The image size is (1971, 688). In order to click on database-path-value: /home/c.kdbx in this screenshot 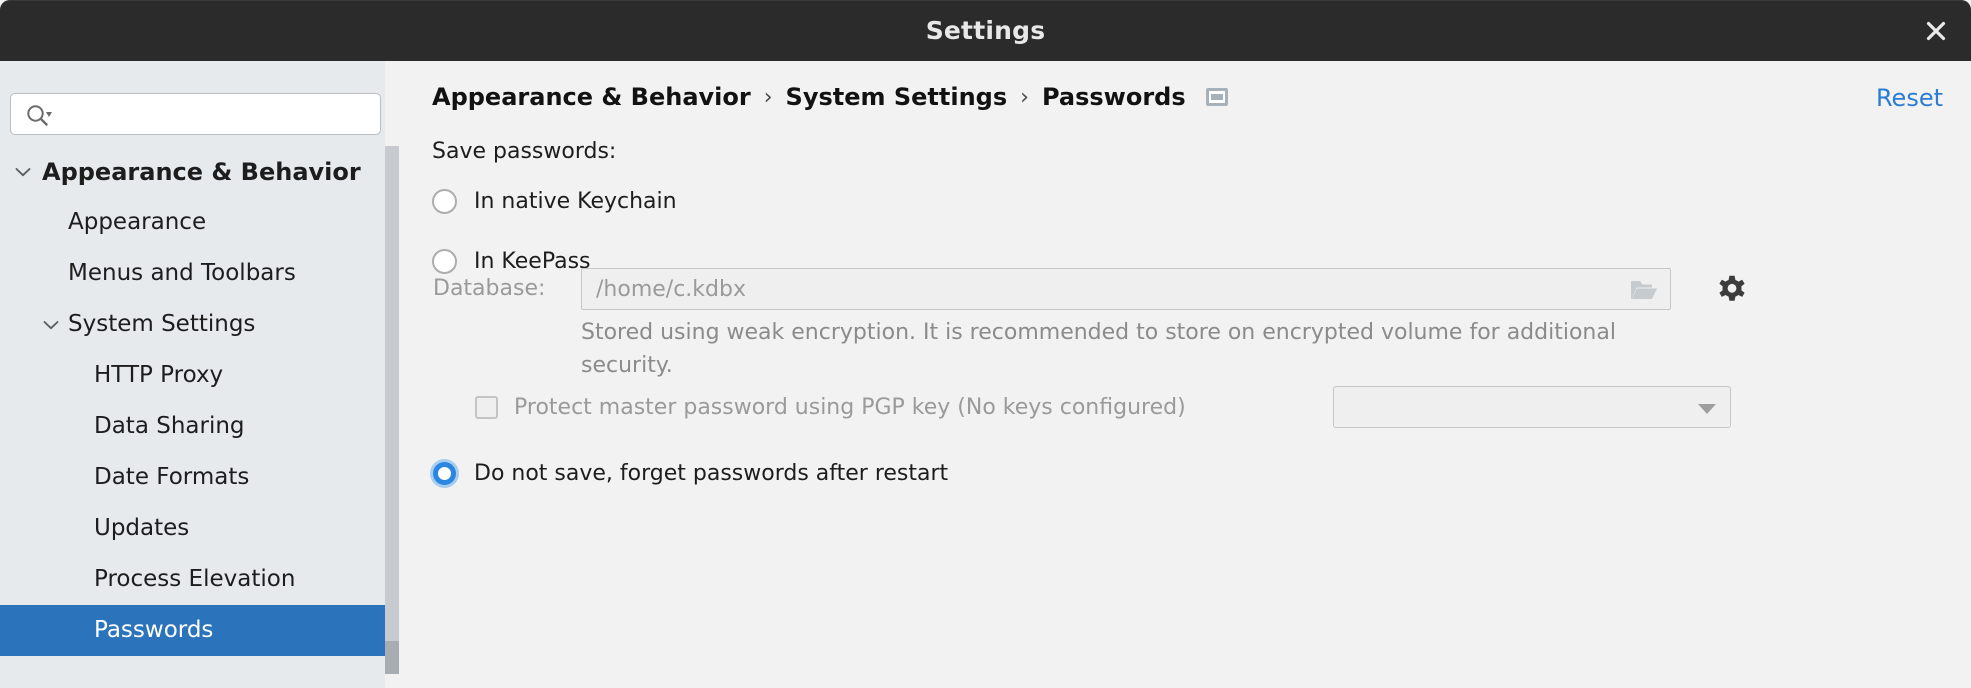, I will do `click(671, 289)`.